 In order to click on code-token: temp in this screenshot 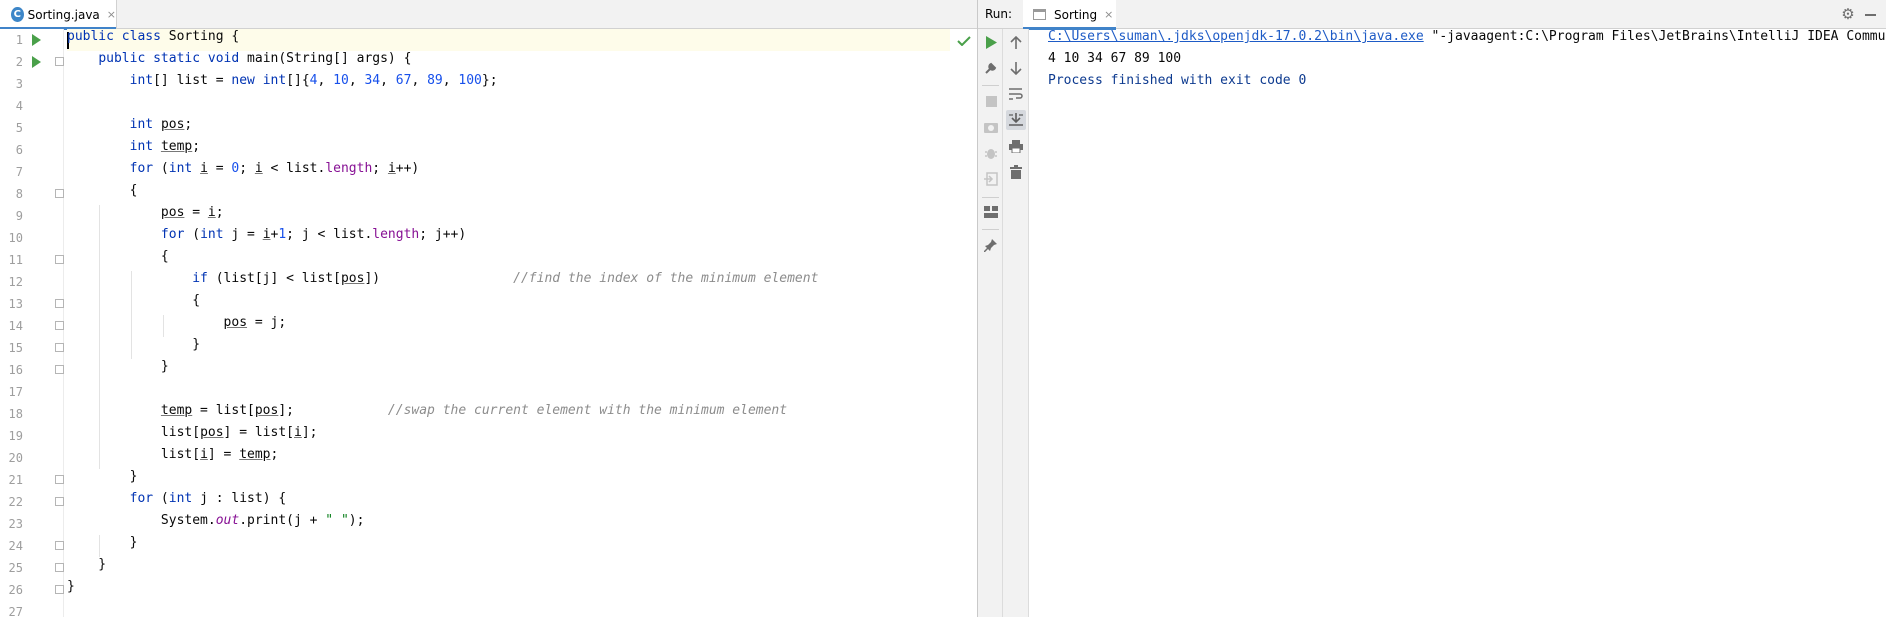, I will do `click(176, 146)`.